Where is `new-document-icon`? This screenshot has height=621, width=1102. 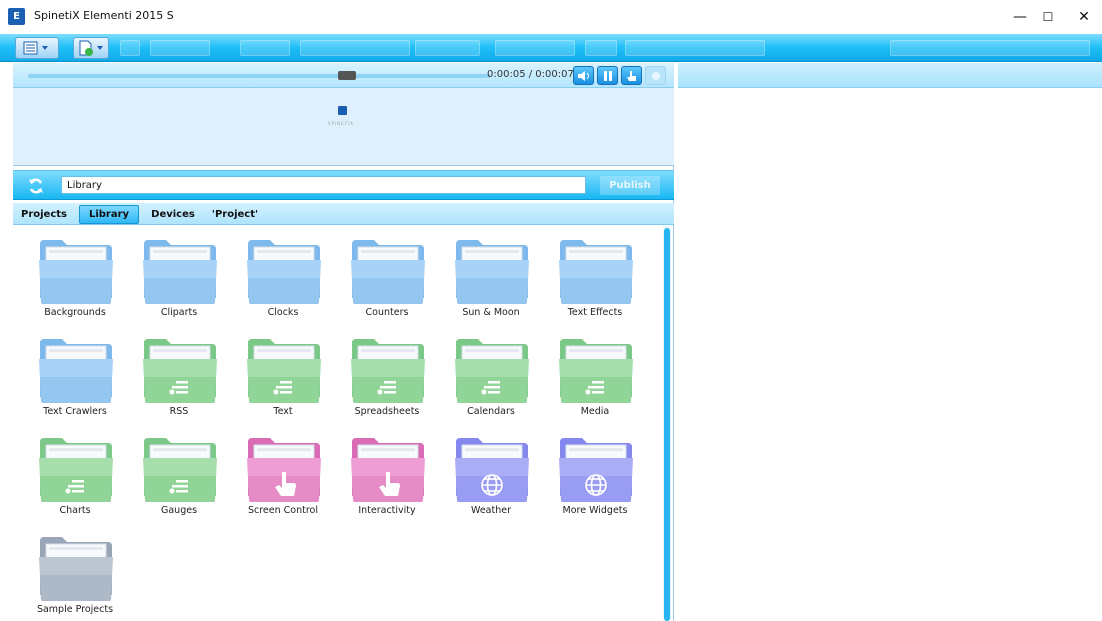 new-document-icon is located at coordinates (91, 48).